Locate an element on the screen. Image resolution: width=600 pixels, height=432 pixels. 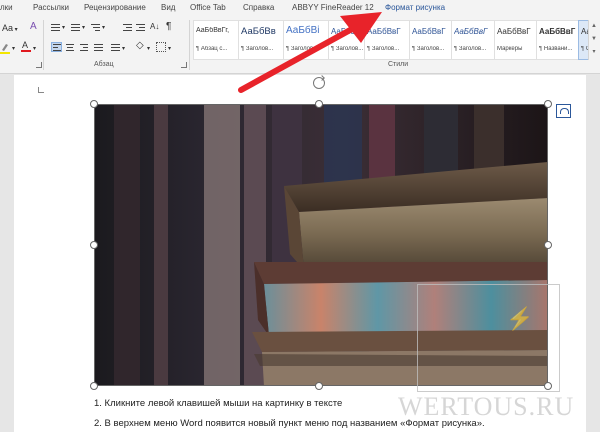
chevron-up-icon: ▲ is located at coordinates (594, 26).